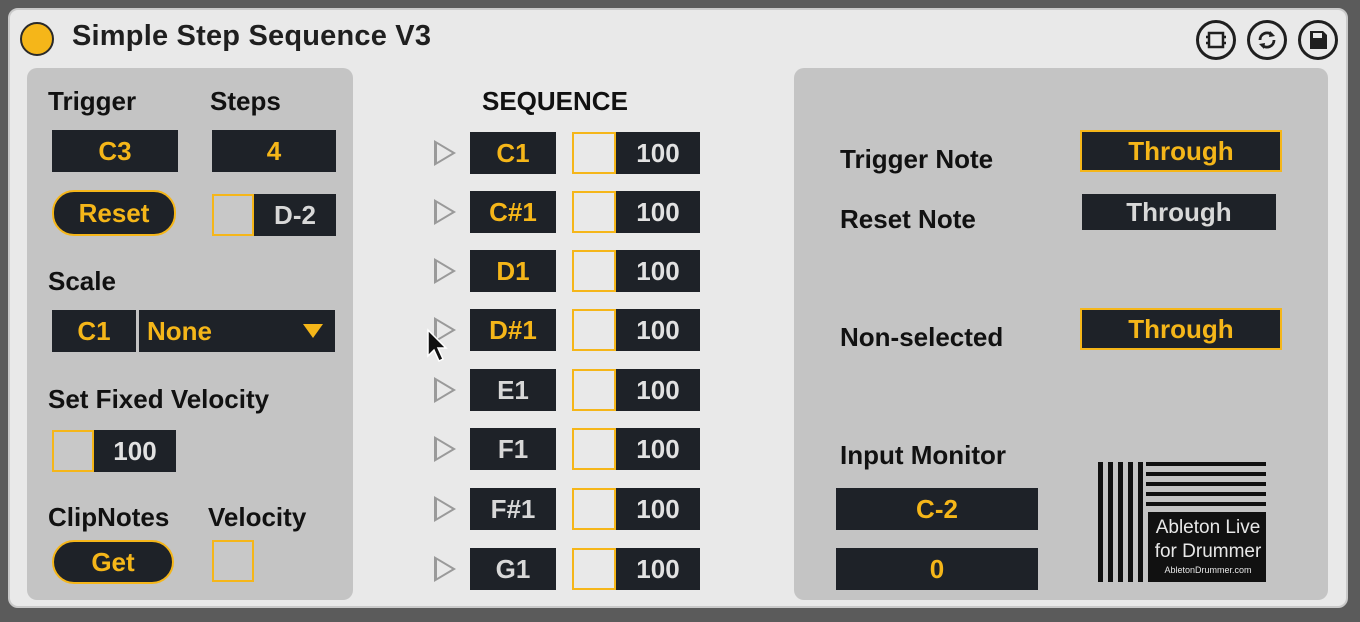 This screenshot has width=1360, height=622. Describe the element at coordinates (513, 390) in the screenshot. I see `step-note-field: E1` at that location.